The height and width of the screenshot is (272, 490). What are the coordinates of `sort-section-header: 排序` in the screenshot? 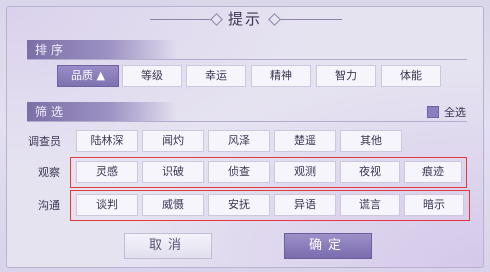 It's located at (102, 50).